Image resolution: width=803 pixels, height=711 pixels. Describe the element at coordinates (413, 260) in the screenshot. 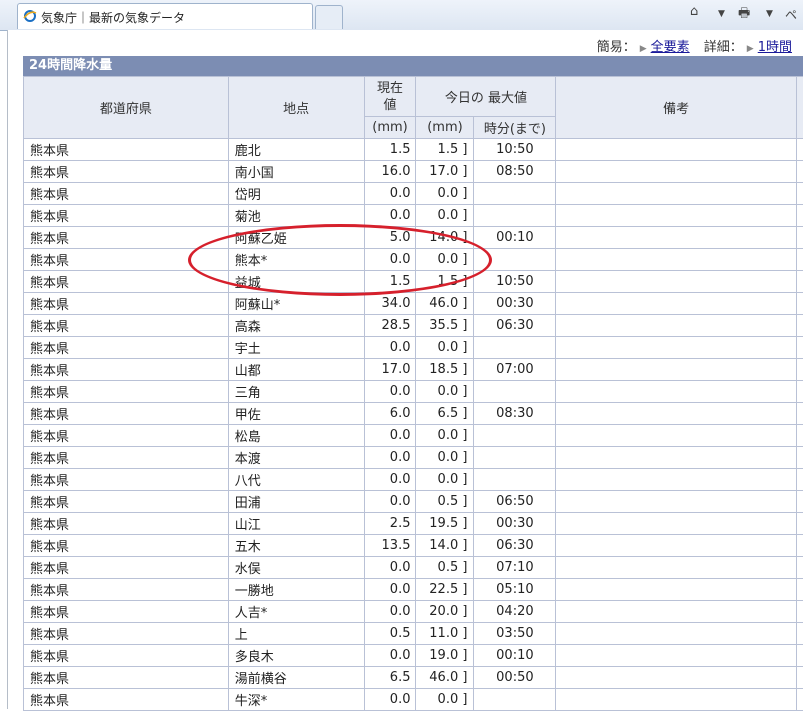

I see `table-row: 熊本県熊本*0.00.0 ]` at that location.